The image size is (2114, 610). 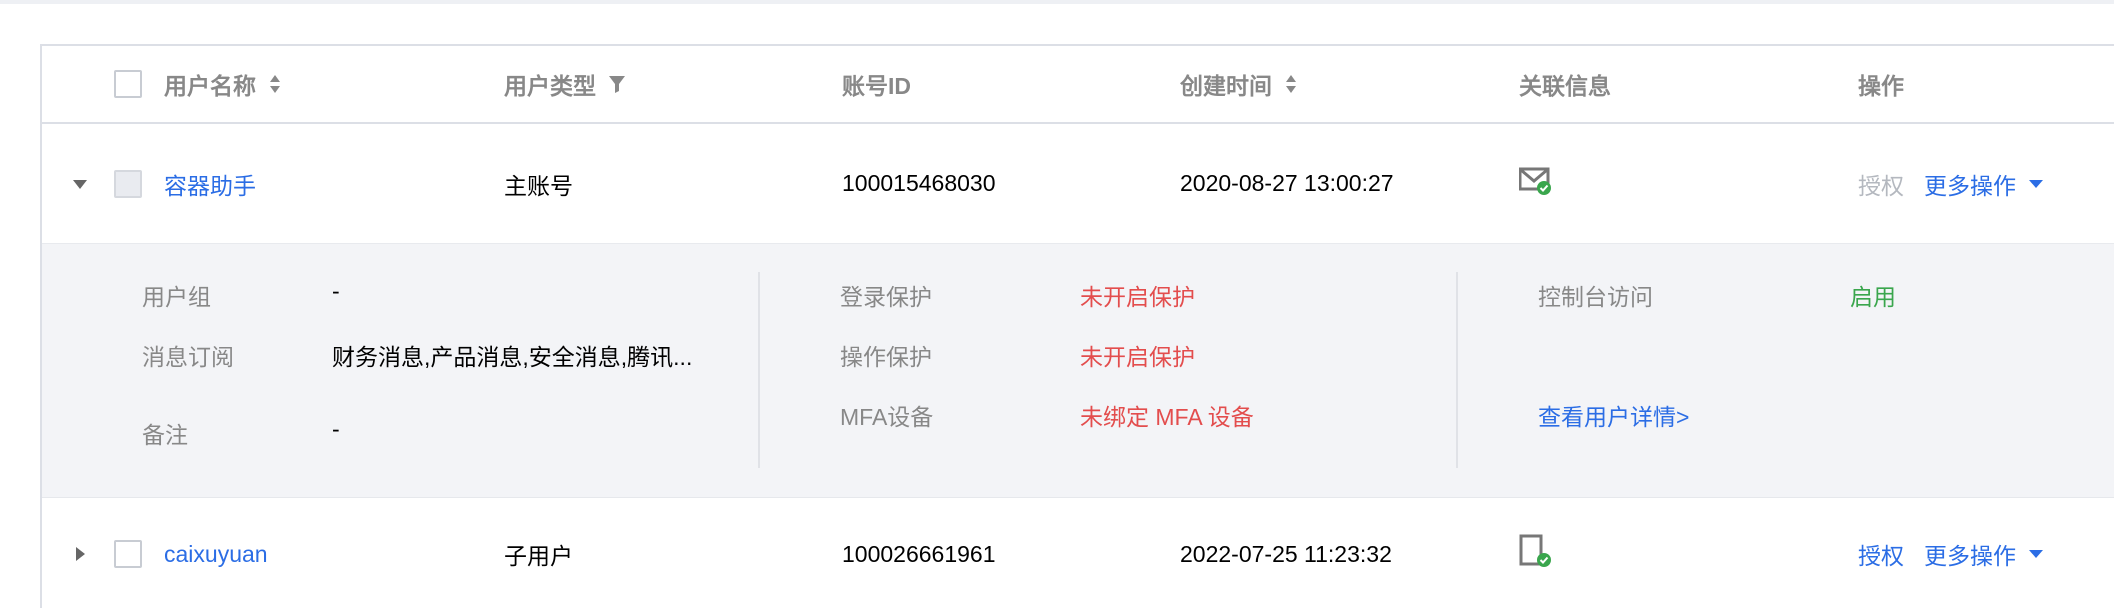 I want to click on remark-label: 备注, so click(x=165, y=435).